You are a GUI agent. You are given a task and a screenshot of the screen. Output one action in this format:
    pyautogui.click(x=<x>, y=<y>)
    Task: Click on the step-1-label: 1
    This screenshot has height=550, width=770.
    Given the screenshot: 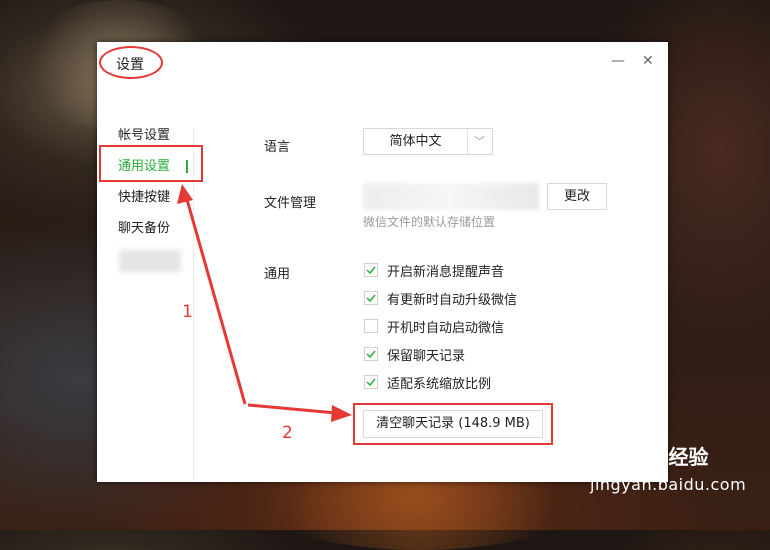 What is the action you would take?
    pyautogui.click(x=187, y=312)
    